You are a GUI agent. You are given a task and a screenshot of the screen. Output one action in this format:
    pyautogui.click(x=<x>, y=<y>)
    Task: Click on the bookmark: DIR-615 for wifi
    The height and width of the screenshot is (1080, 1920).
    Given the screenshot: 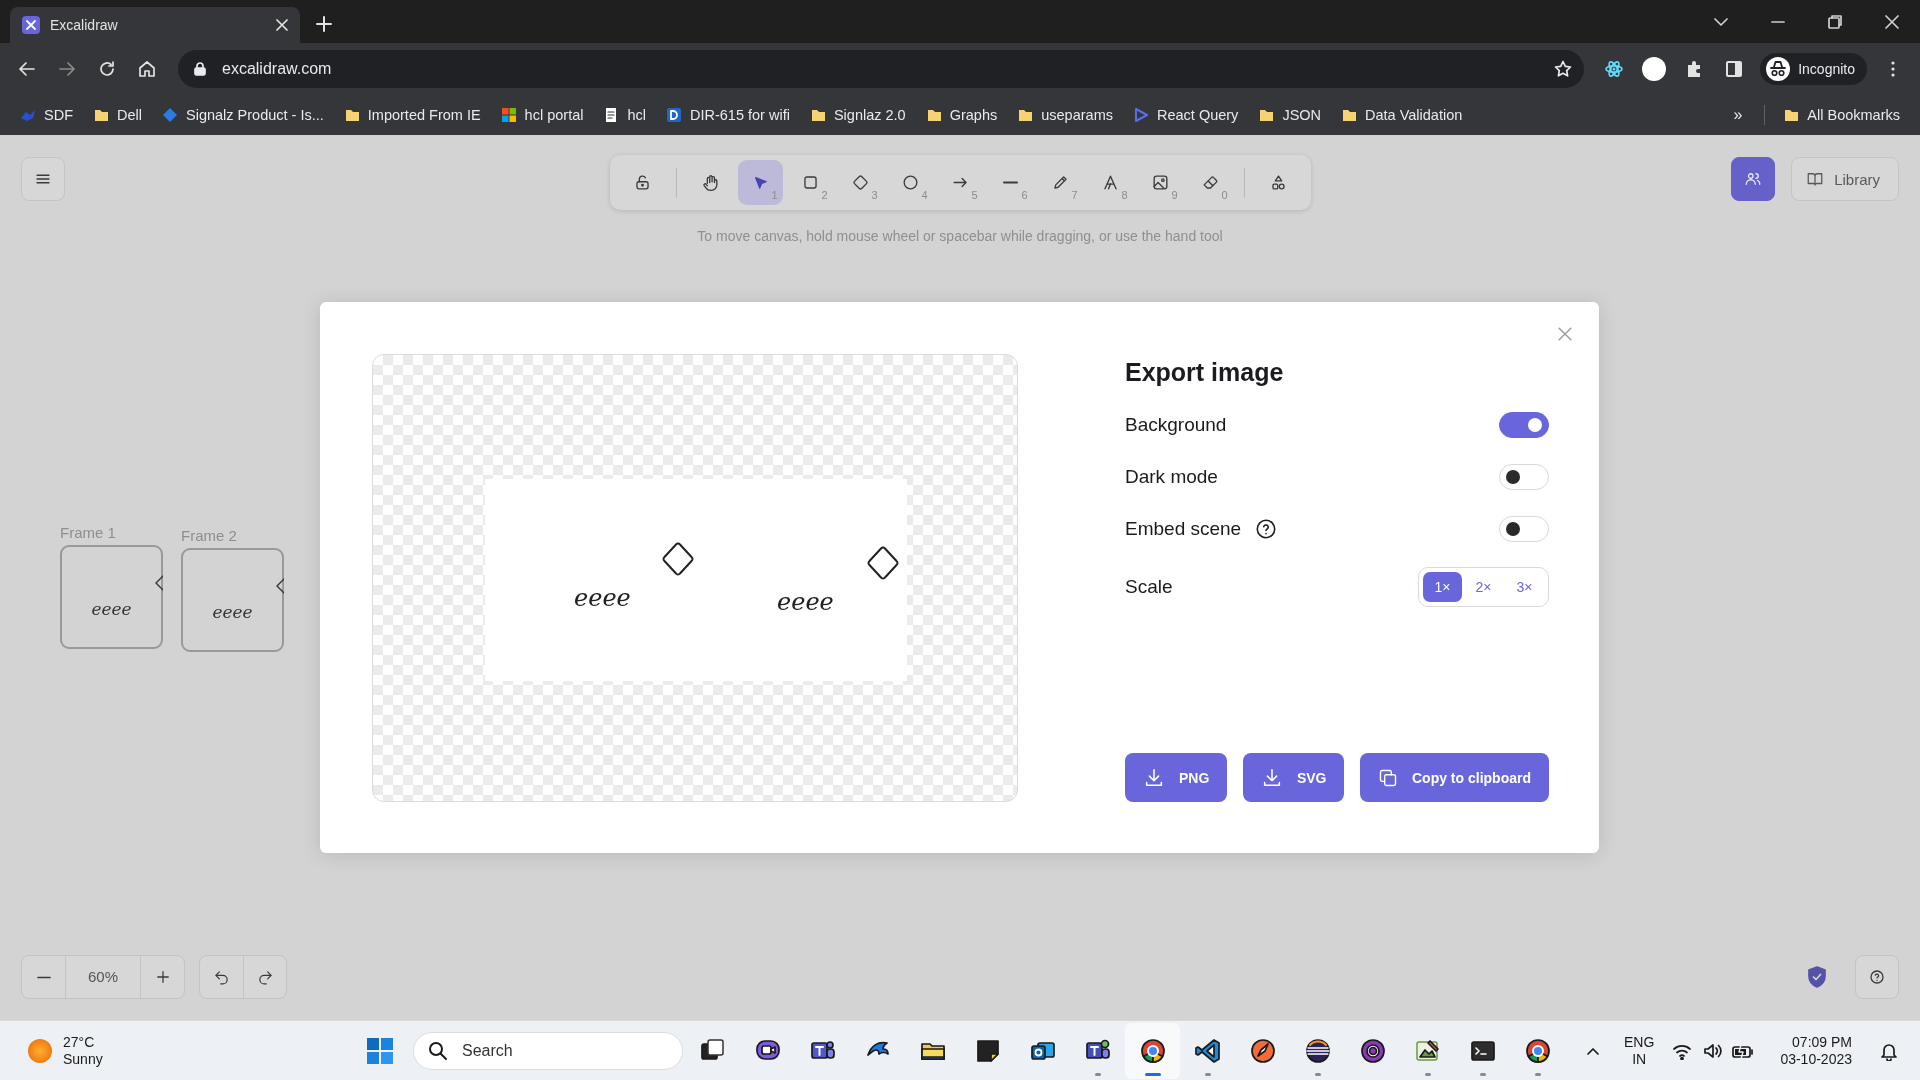 What is the action you would take?
    pyautogui.click(x=728, y=114)
    